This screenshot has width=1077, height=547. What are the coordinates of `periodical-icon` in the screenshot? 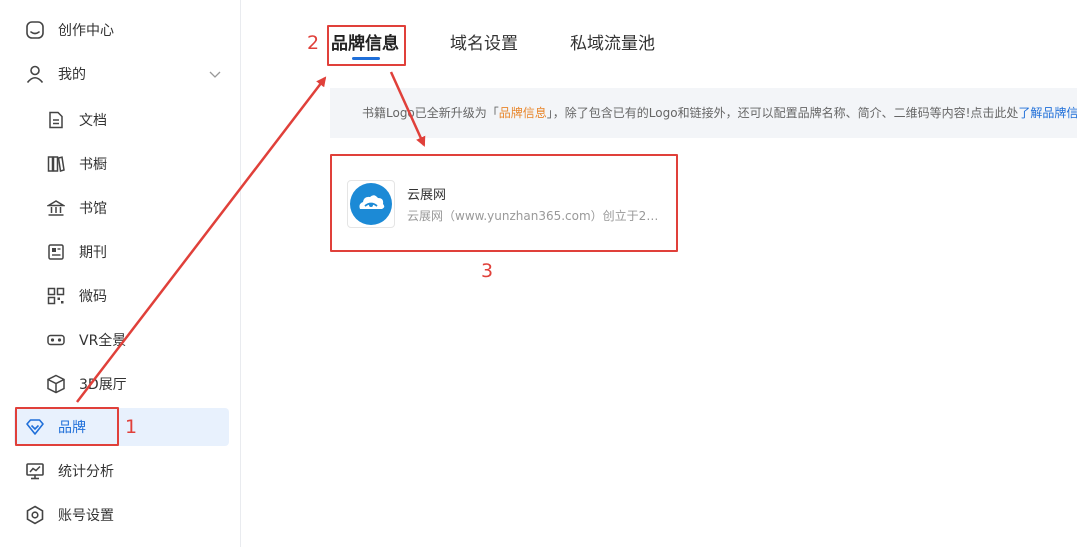 It's located at (56, 252).